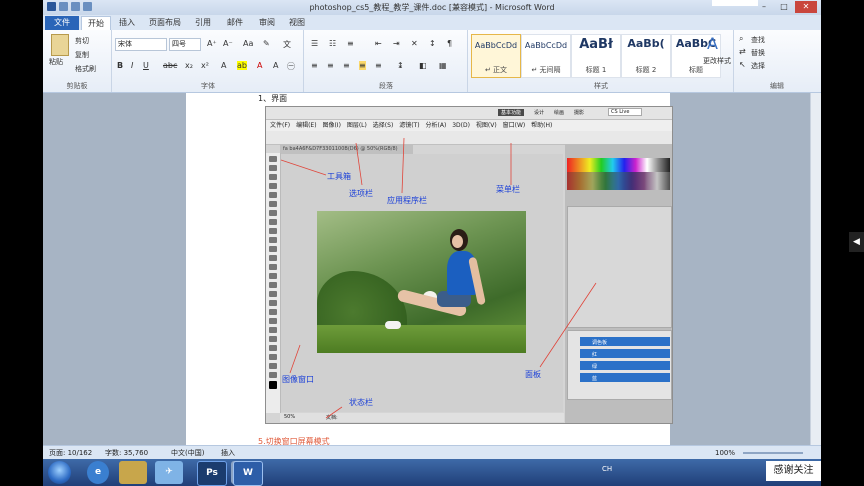 This screenshot has height=486, width=864. I want to click on zoom-level: 100%, so click(725, 453).